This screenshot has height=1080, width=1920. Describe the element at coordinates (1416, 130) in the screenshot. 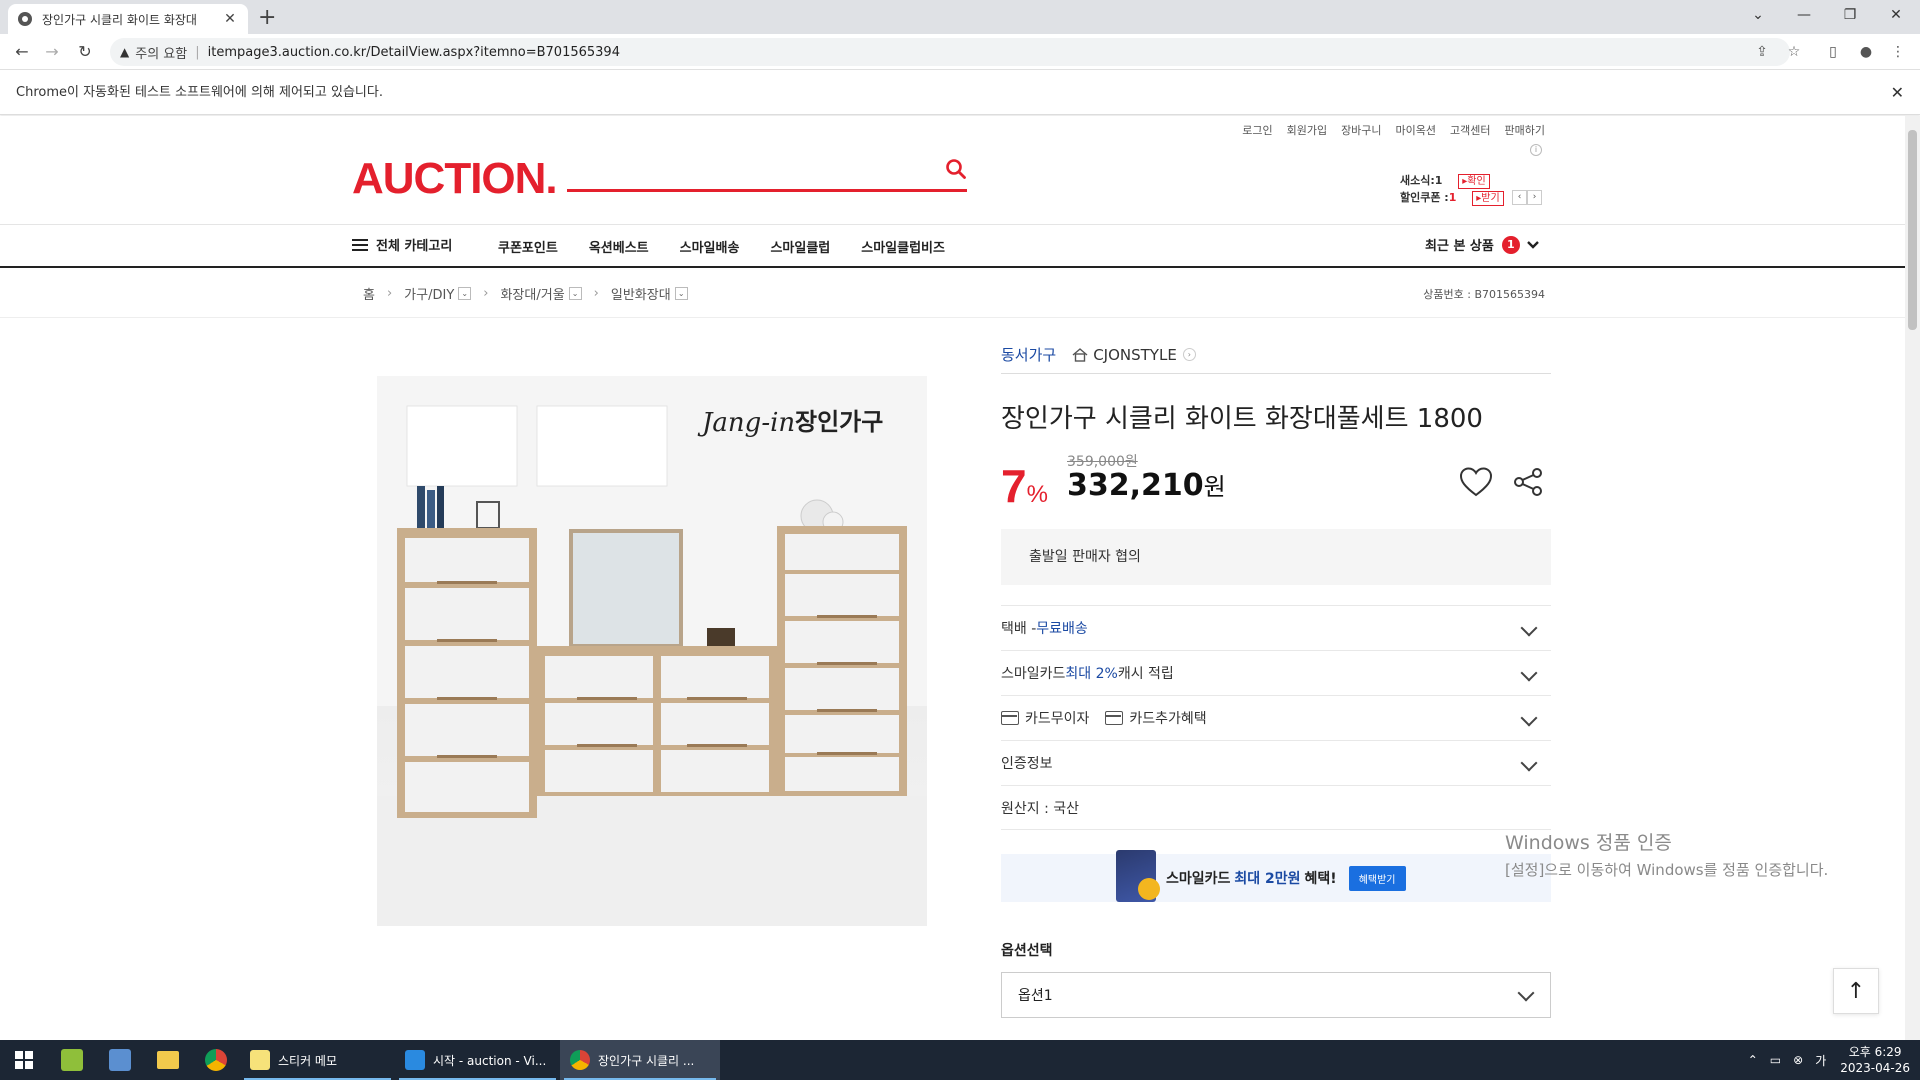

I see `my-auction-link: 마이옥션` at that location.